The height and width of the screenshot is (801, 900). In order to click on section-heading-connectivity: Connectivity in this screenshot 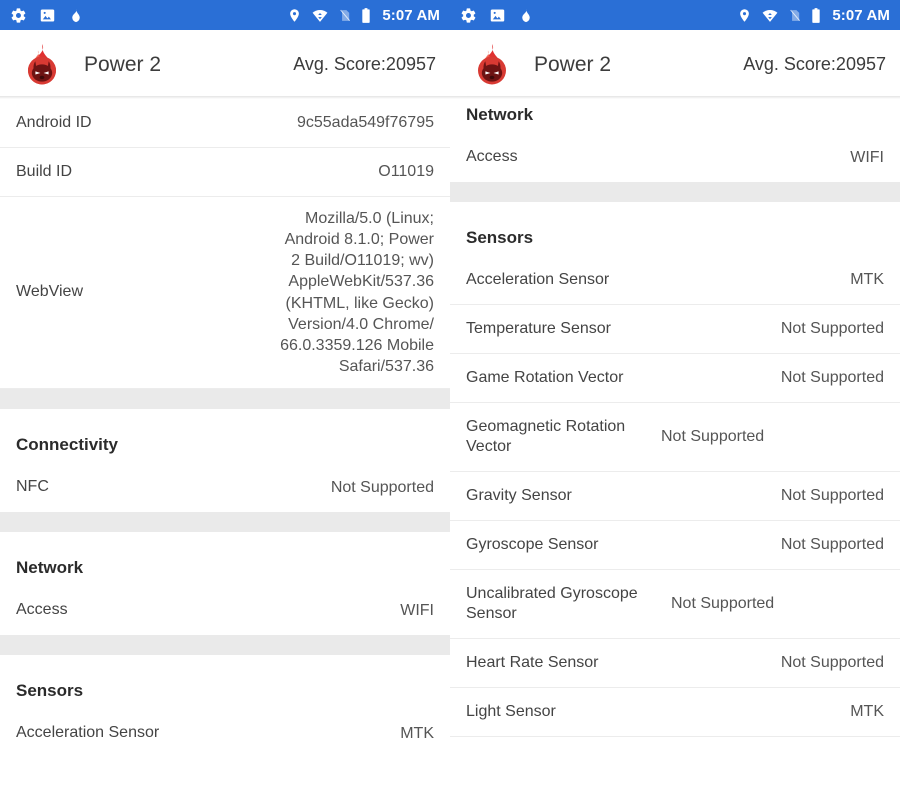, I will do `click(225, 436)`.